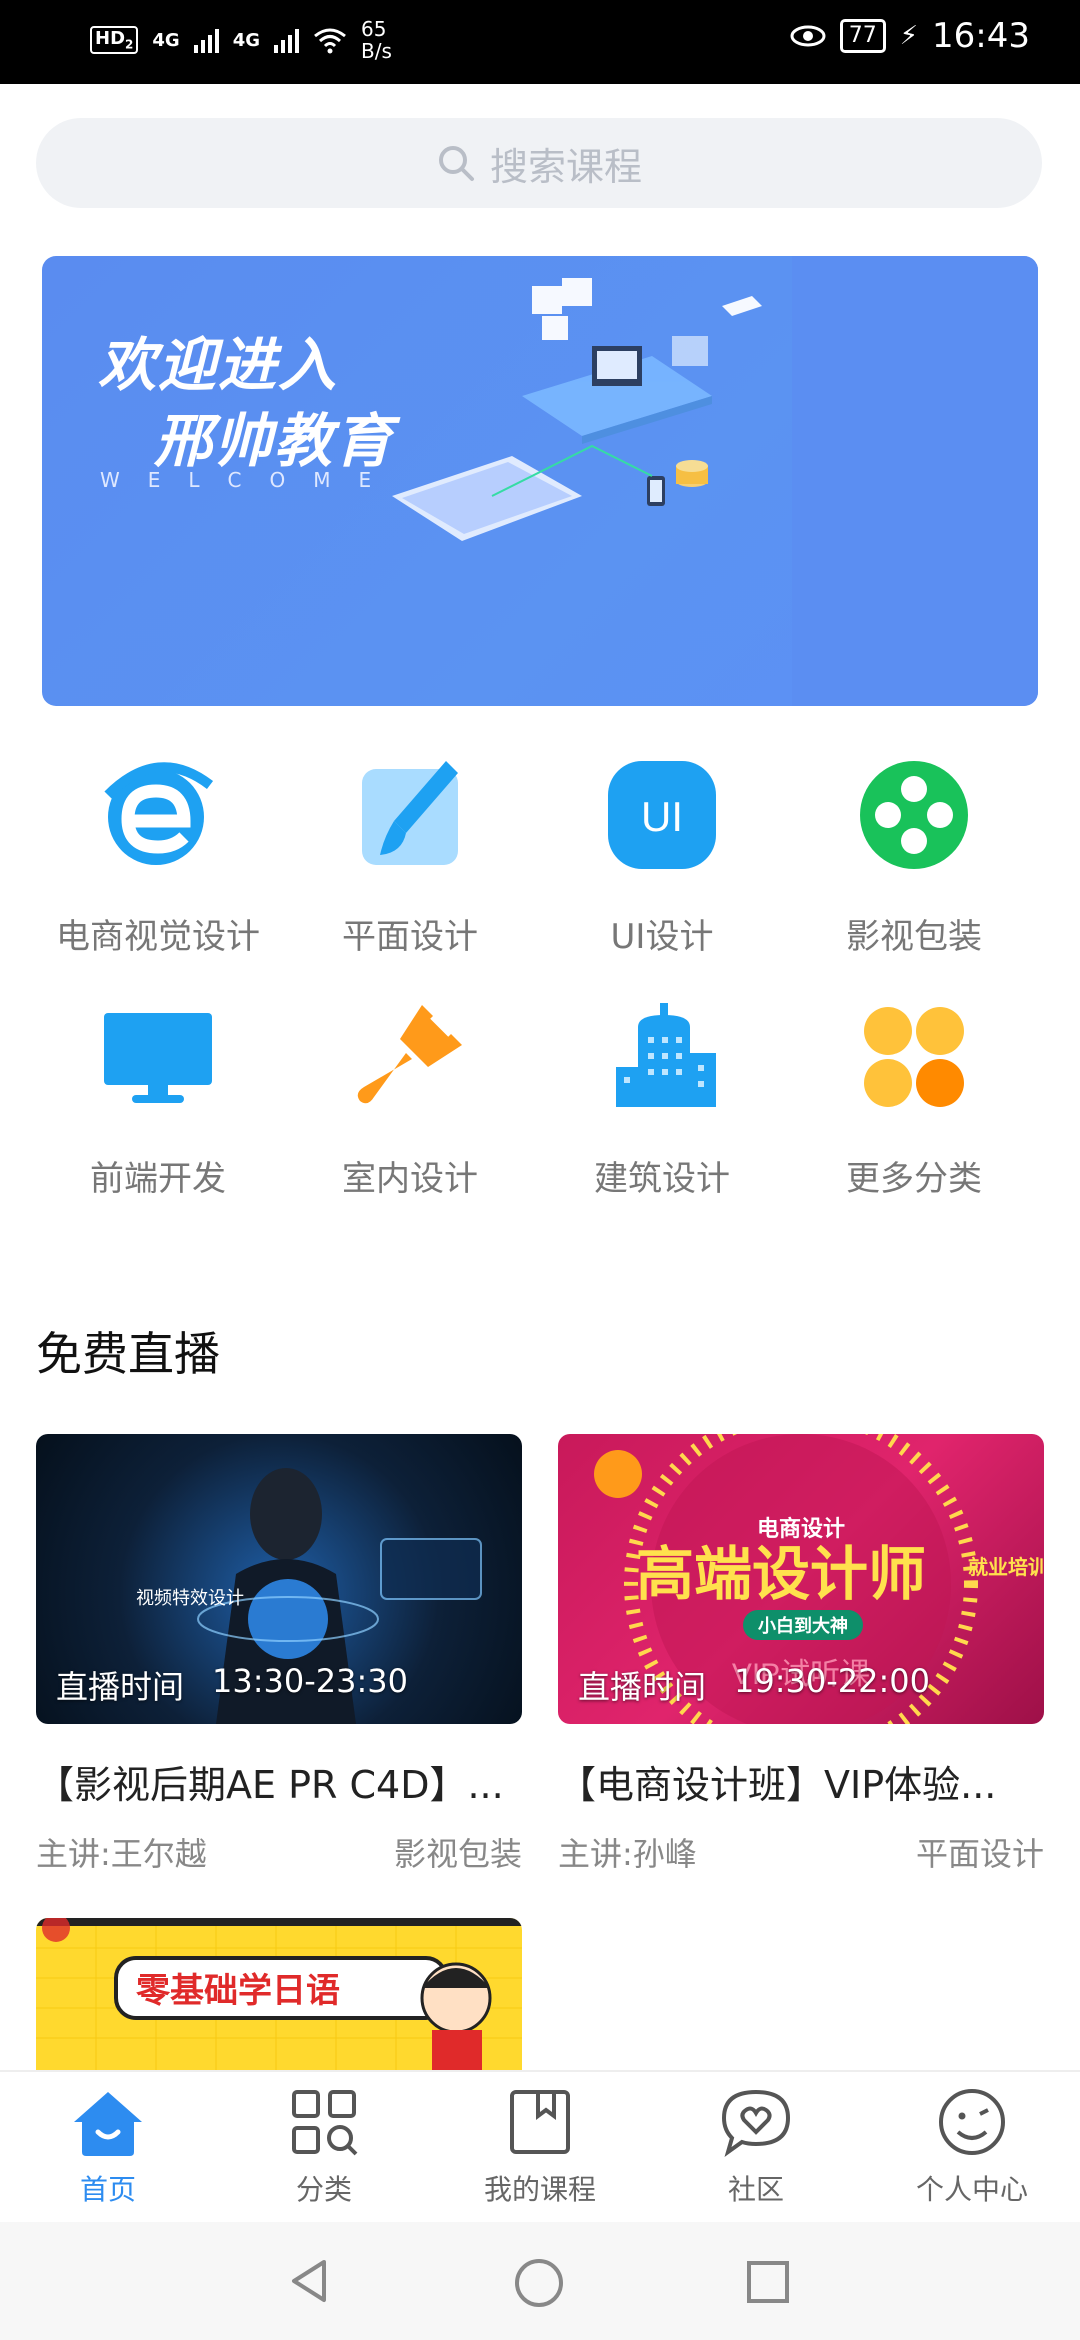  I want to click on svg-text: 小白到大神, so click(803, 1625).